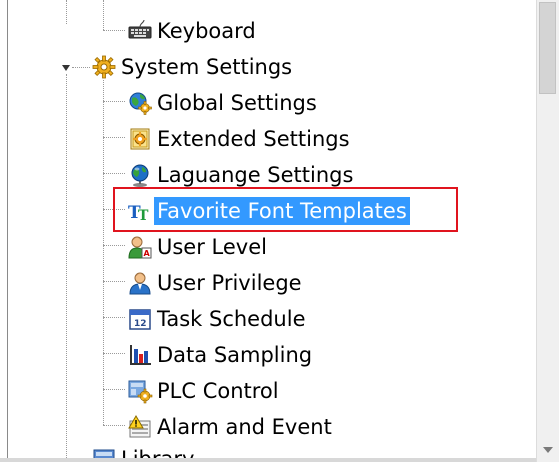 The width and height of the screenshot is (559, 462). I want to click on tree-item-global-settings: Global Settings, so click(223, 103).